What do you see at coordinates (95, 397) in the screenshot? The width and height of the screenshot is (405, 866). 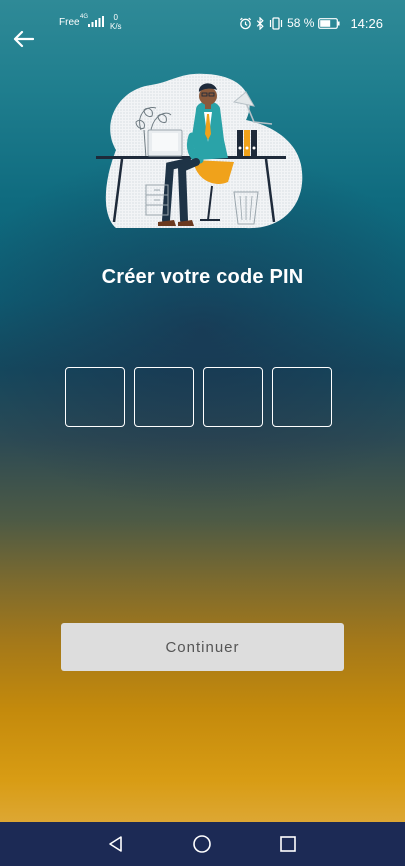 I see `pin-digit-1-input` at bounding box center [95, 397].